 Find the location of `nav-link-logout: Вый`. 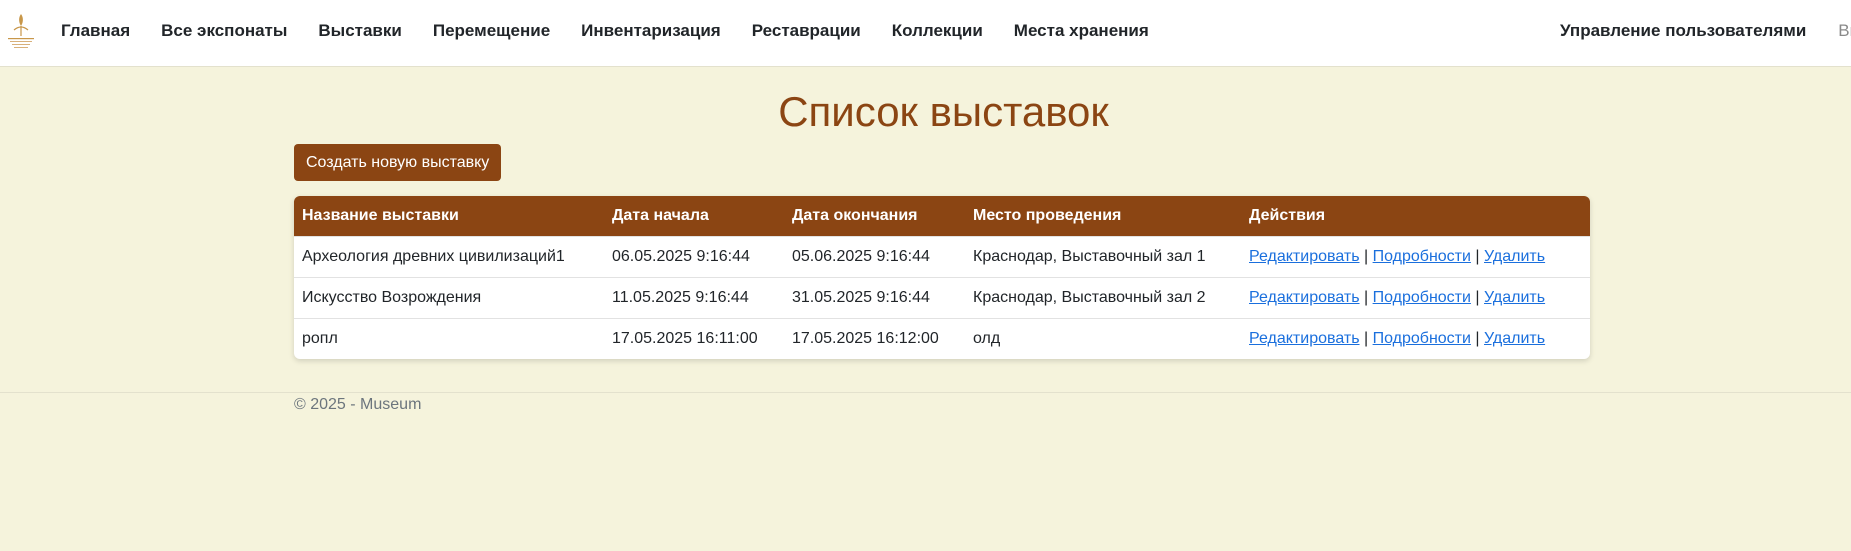

nav-link-logout: Вый is located at coordinates (1844, 31).